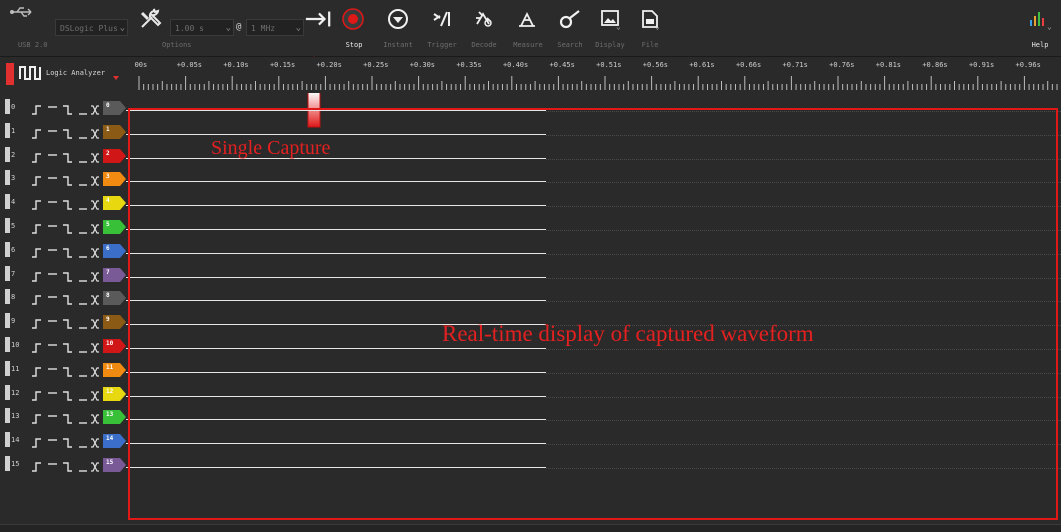 This screenshot has height=532, width=1061. I want to click on single-capture-icon, so click(318, 19).